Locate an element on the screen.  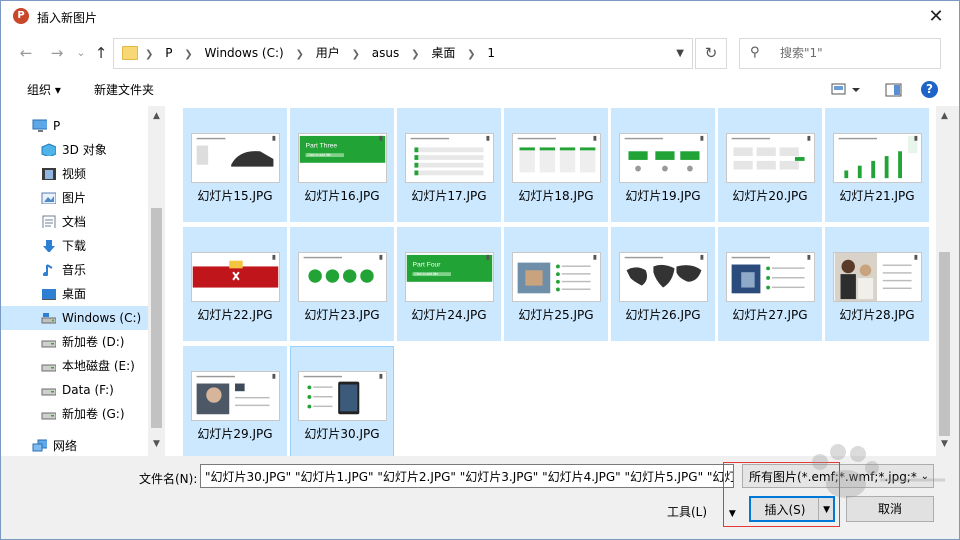
file-tile: 幻灯片25.JPG is located at coordinates (556, 284).